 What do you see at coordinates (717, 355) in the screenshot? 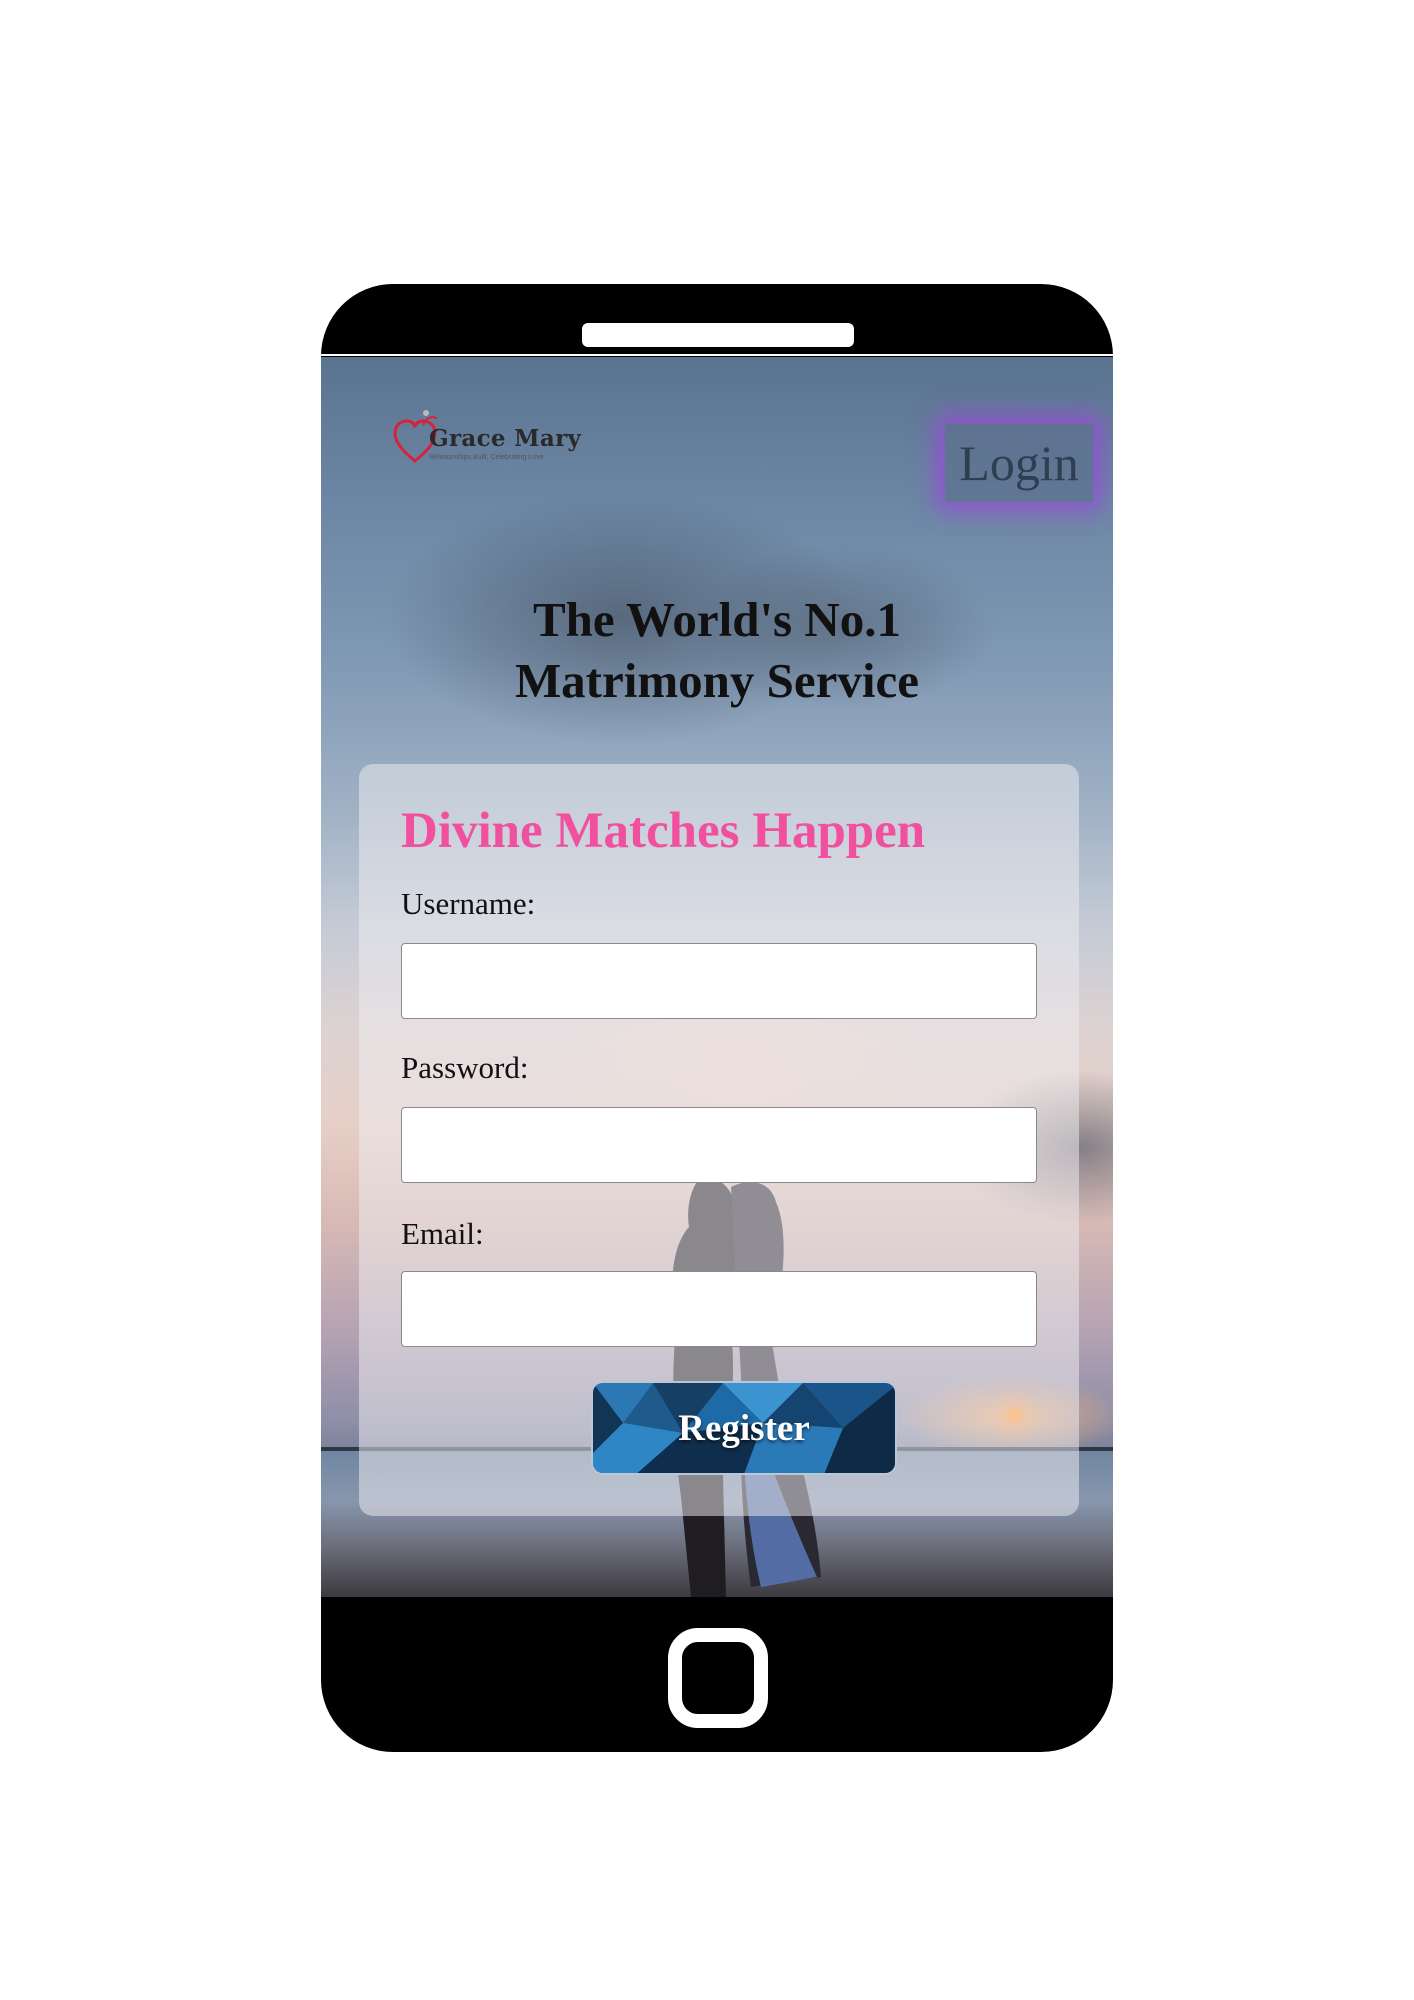
I see `phone-divider` at bounding box center [717, 355].